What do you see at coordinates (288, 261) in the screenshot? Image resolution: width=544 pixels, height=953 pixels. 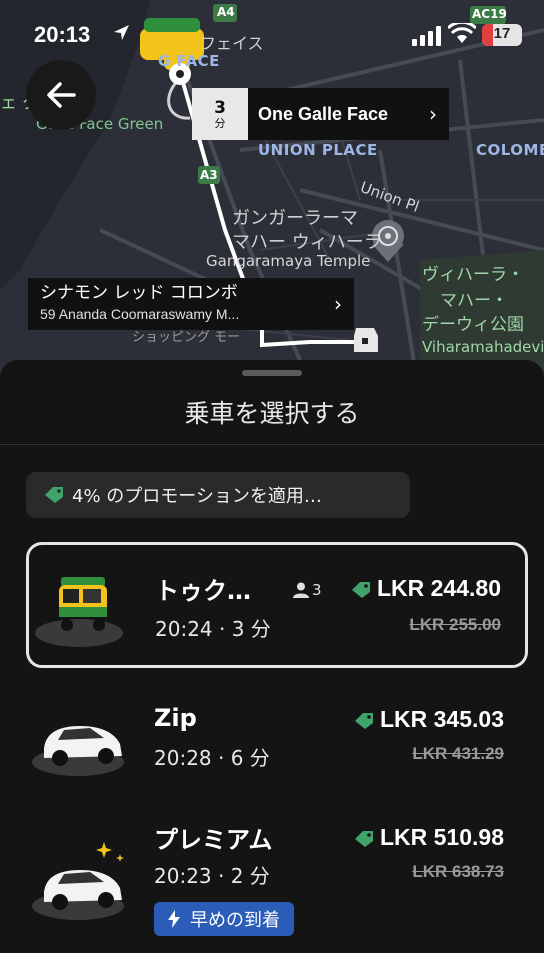 I see `map-label-gangaramaya: Gangaramaya Temple` at bounding box center [288, 261].